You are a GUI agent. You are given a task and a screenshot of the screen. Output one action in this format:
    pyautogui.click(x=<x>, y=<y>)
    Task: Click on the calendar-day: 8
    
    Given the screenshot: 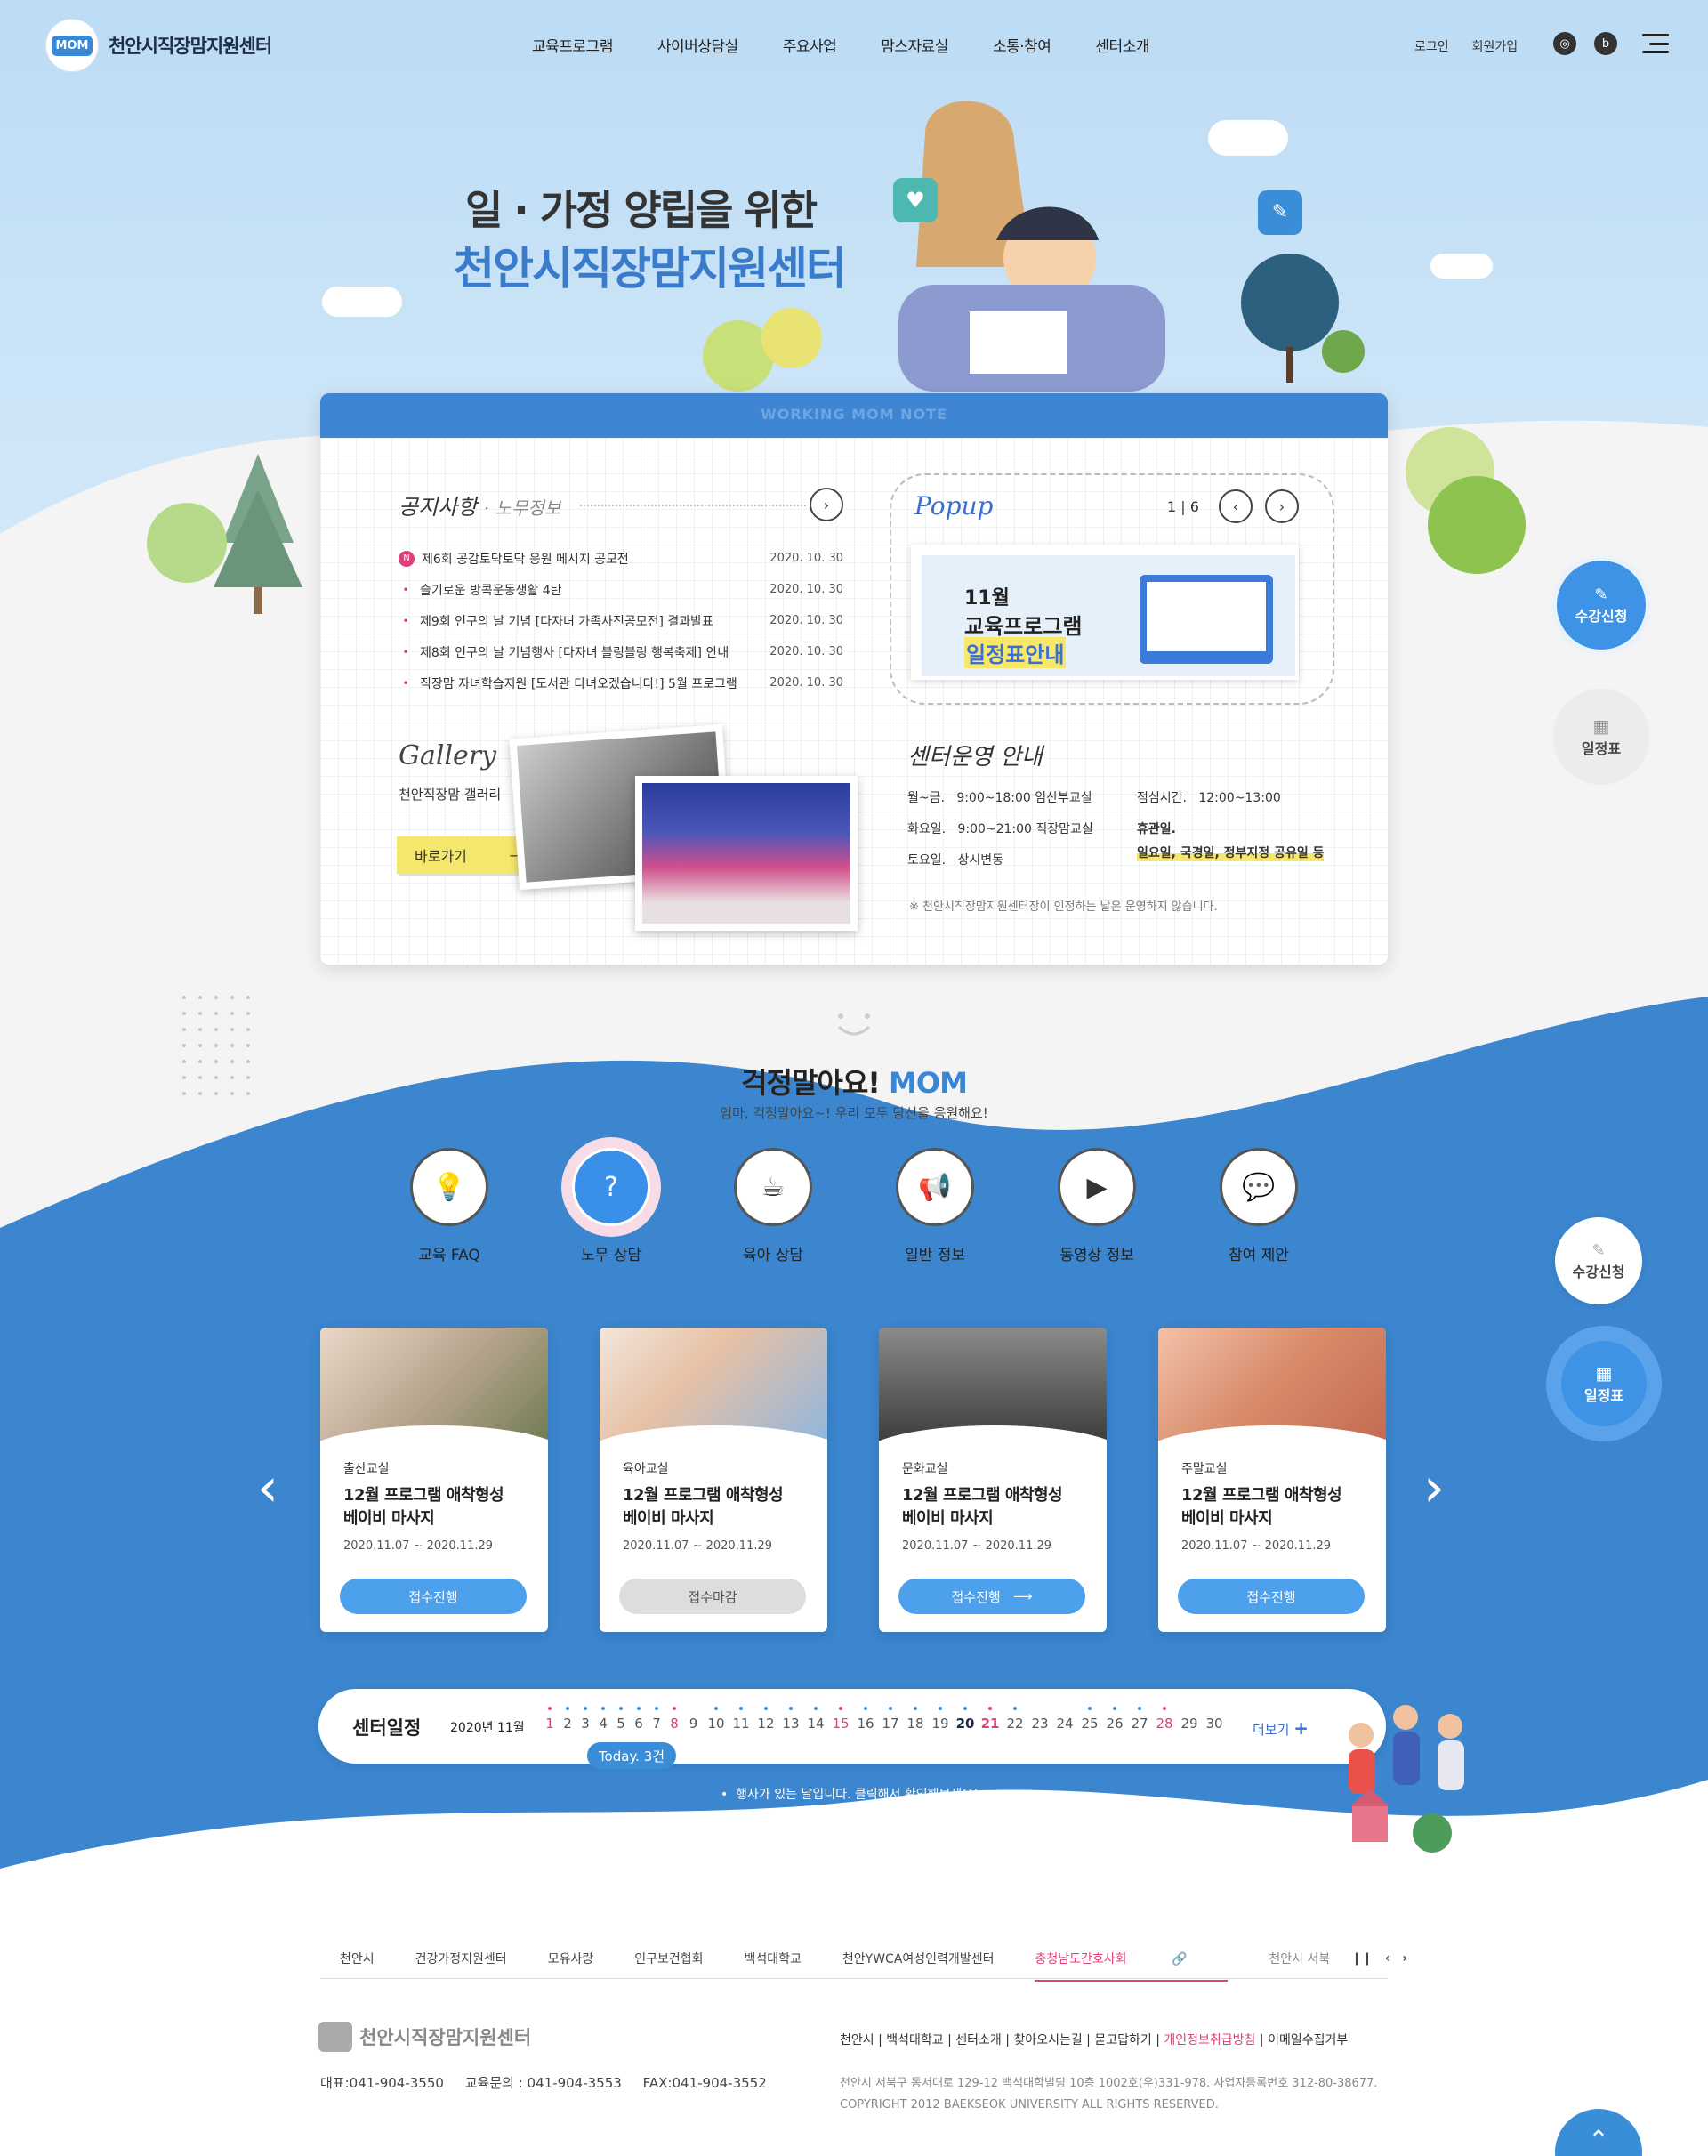 What is the action you would take?
    pyautogui.click(x=674, y=1719)
    